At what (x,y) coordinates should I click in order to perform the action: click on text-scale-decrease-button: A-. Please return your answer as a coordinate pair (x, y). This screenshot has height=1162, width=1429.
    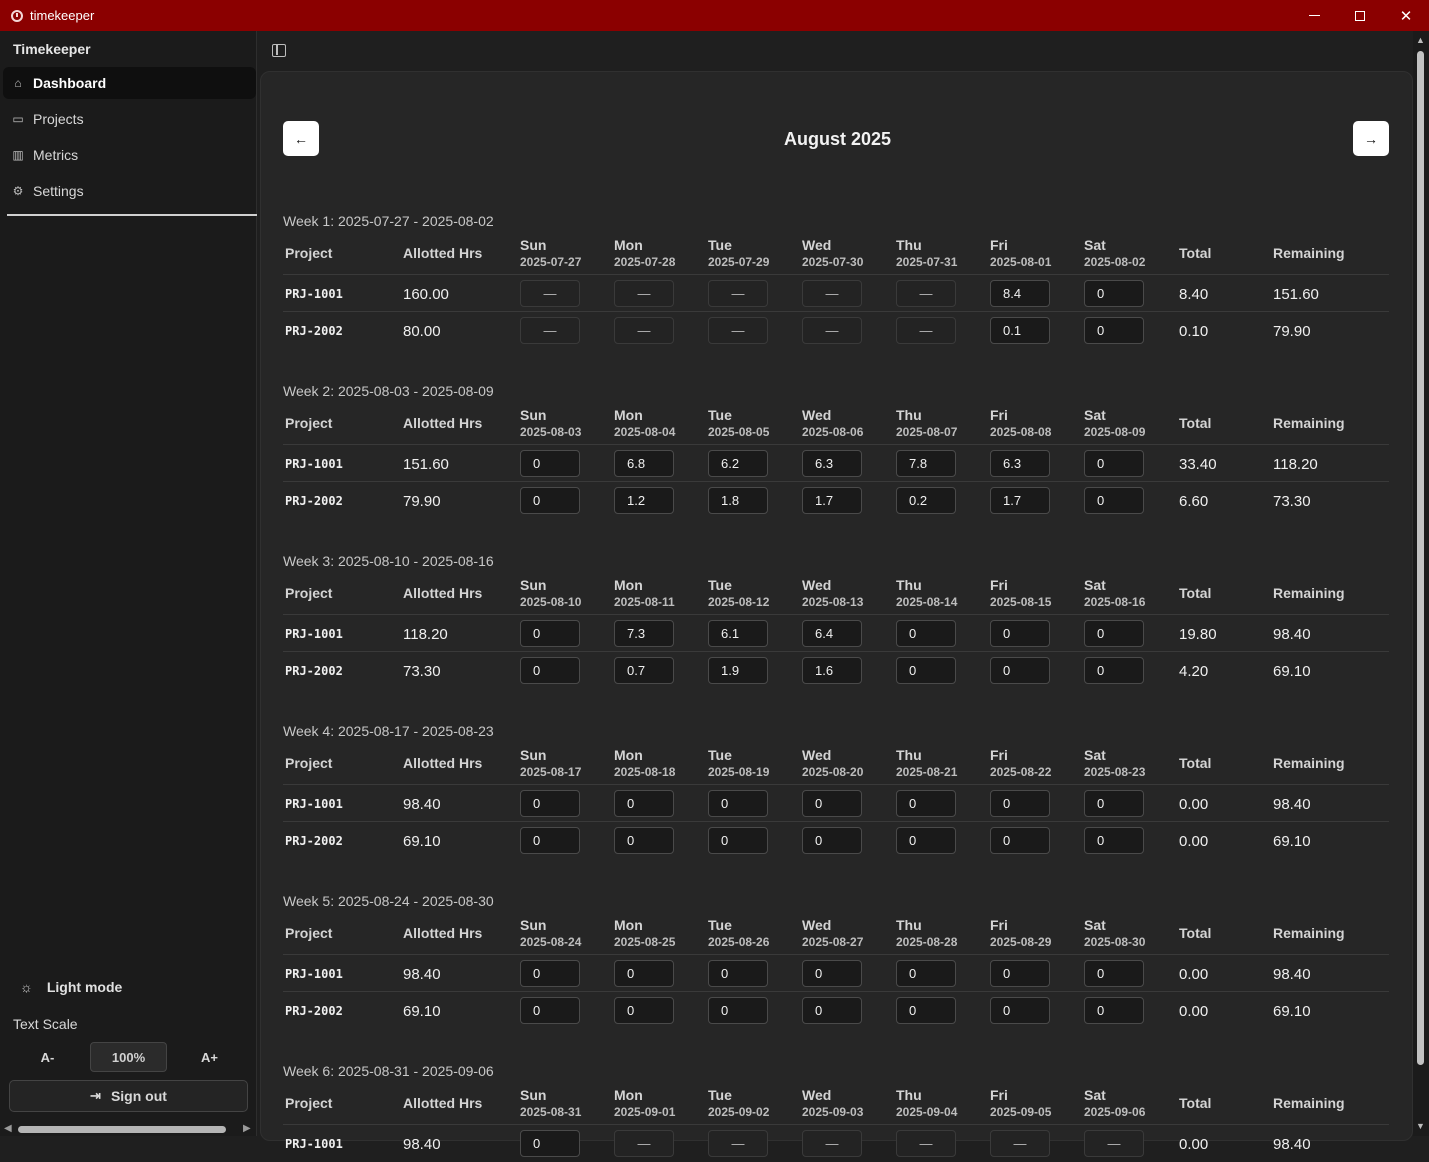
    Looking at the image, I should click on (47, 1057).